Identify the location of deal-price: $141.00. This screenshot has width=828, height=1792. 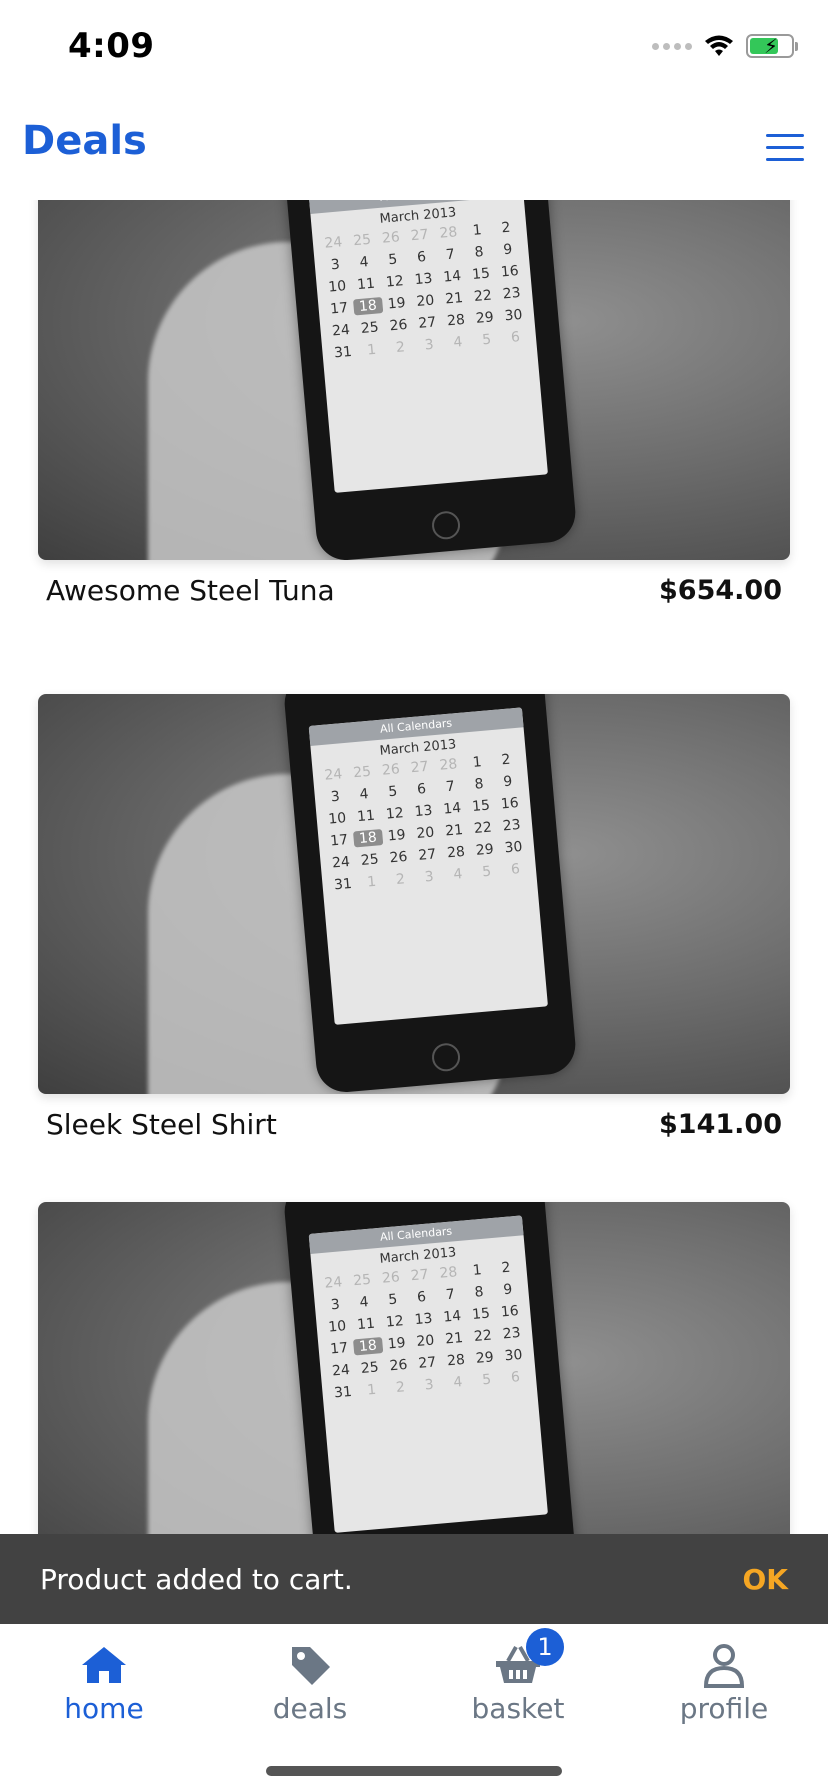
(720, 1124).